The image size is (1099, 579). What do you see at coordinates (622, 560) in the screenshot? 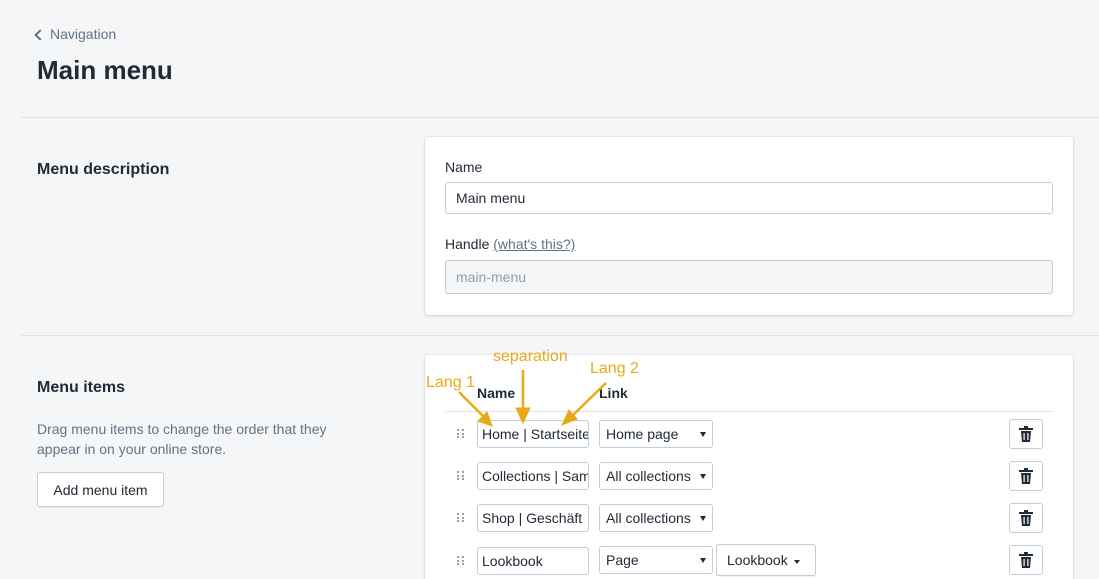
I see `link-select-value: Page` at bounding box center [622, 560].